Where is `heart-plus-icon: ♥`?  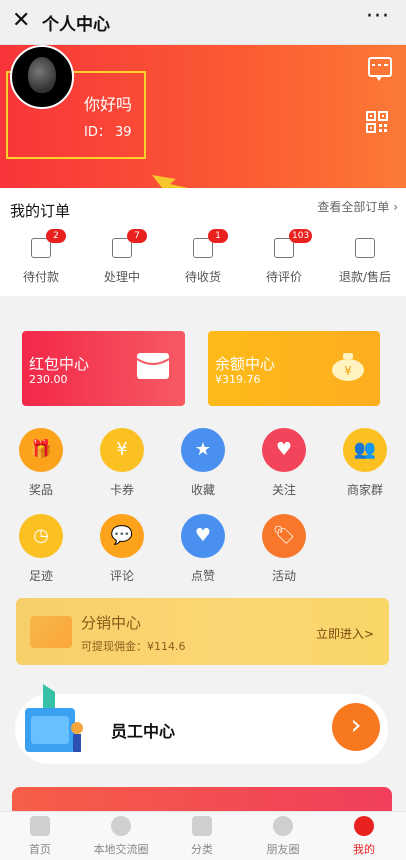 heart-plus-icon: ♥ is located at coordinates (284, 450).